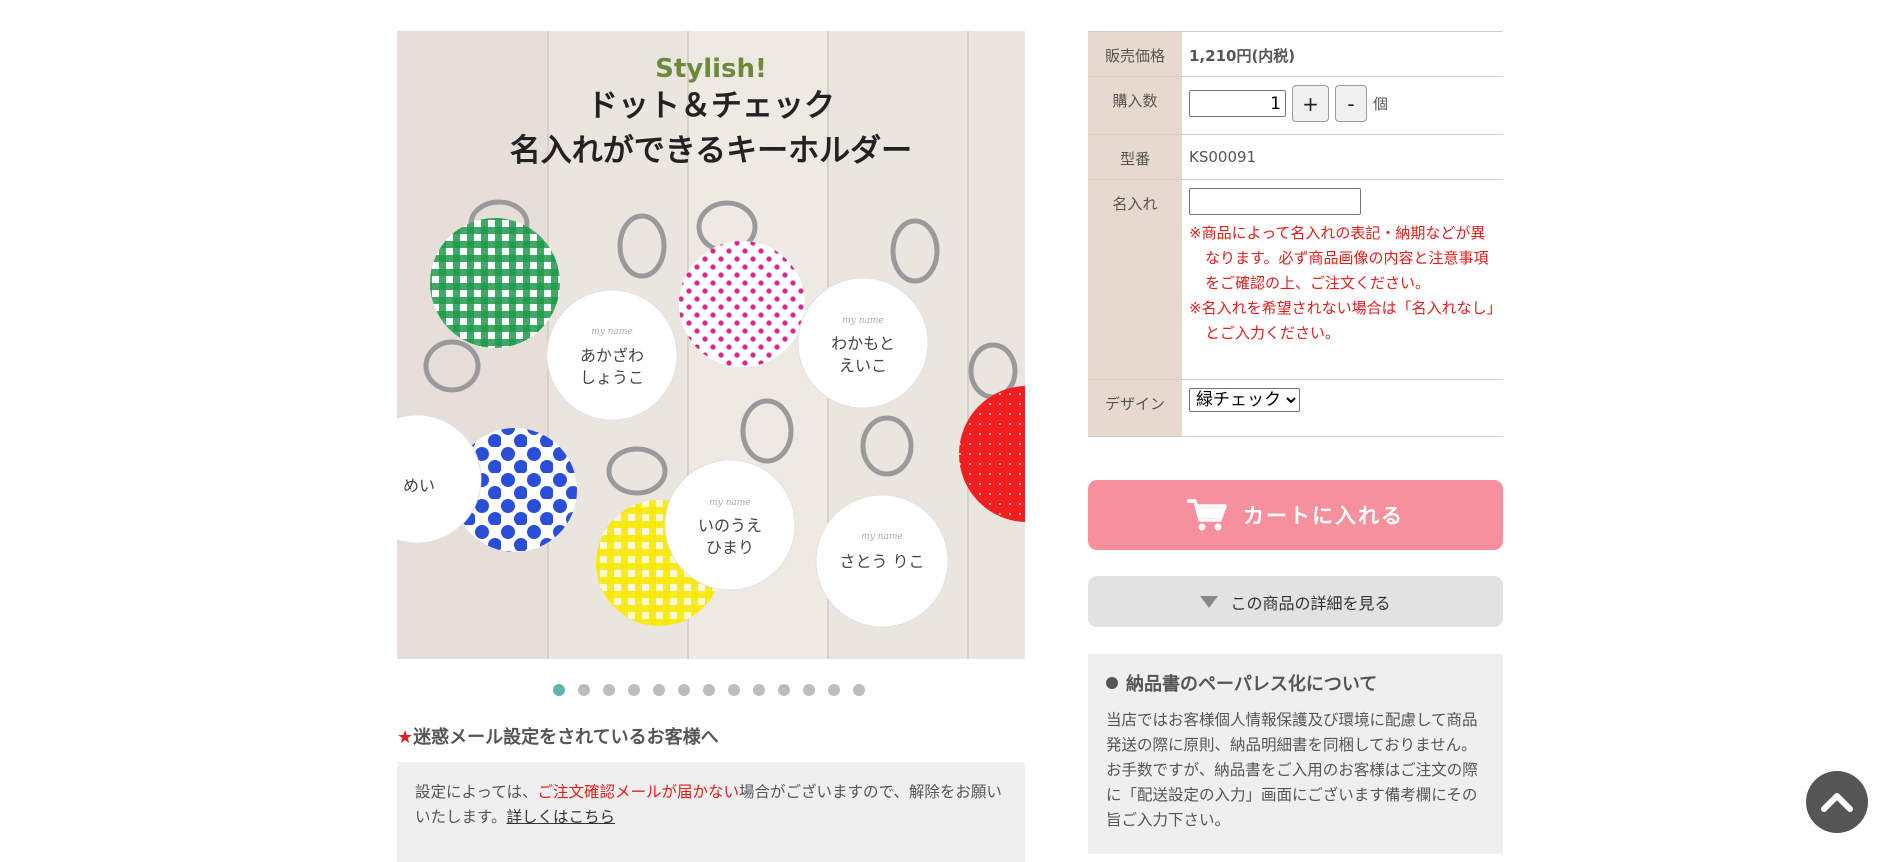  What do you see at coordinates (1295, 157) in the screenshot?
I see `model-row: 型番 KS00091` at bounding box center [1295, 157].